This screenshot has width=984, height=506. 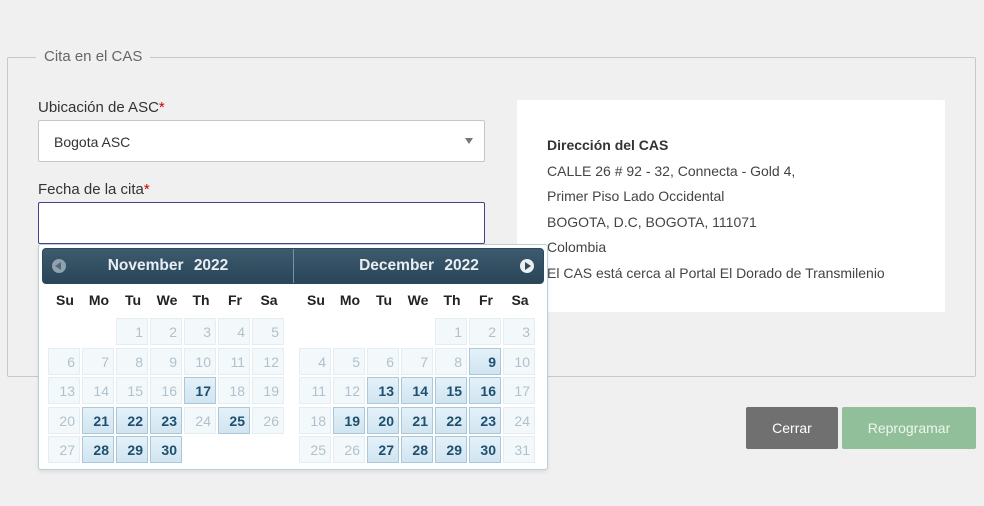 I want to click on calendar-day-unavailable: 14, so click(x=98, y=390).